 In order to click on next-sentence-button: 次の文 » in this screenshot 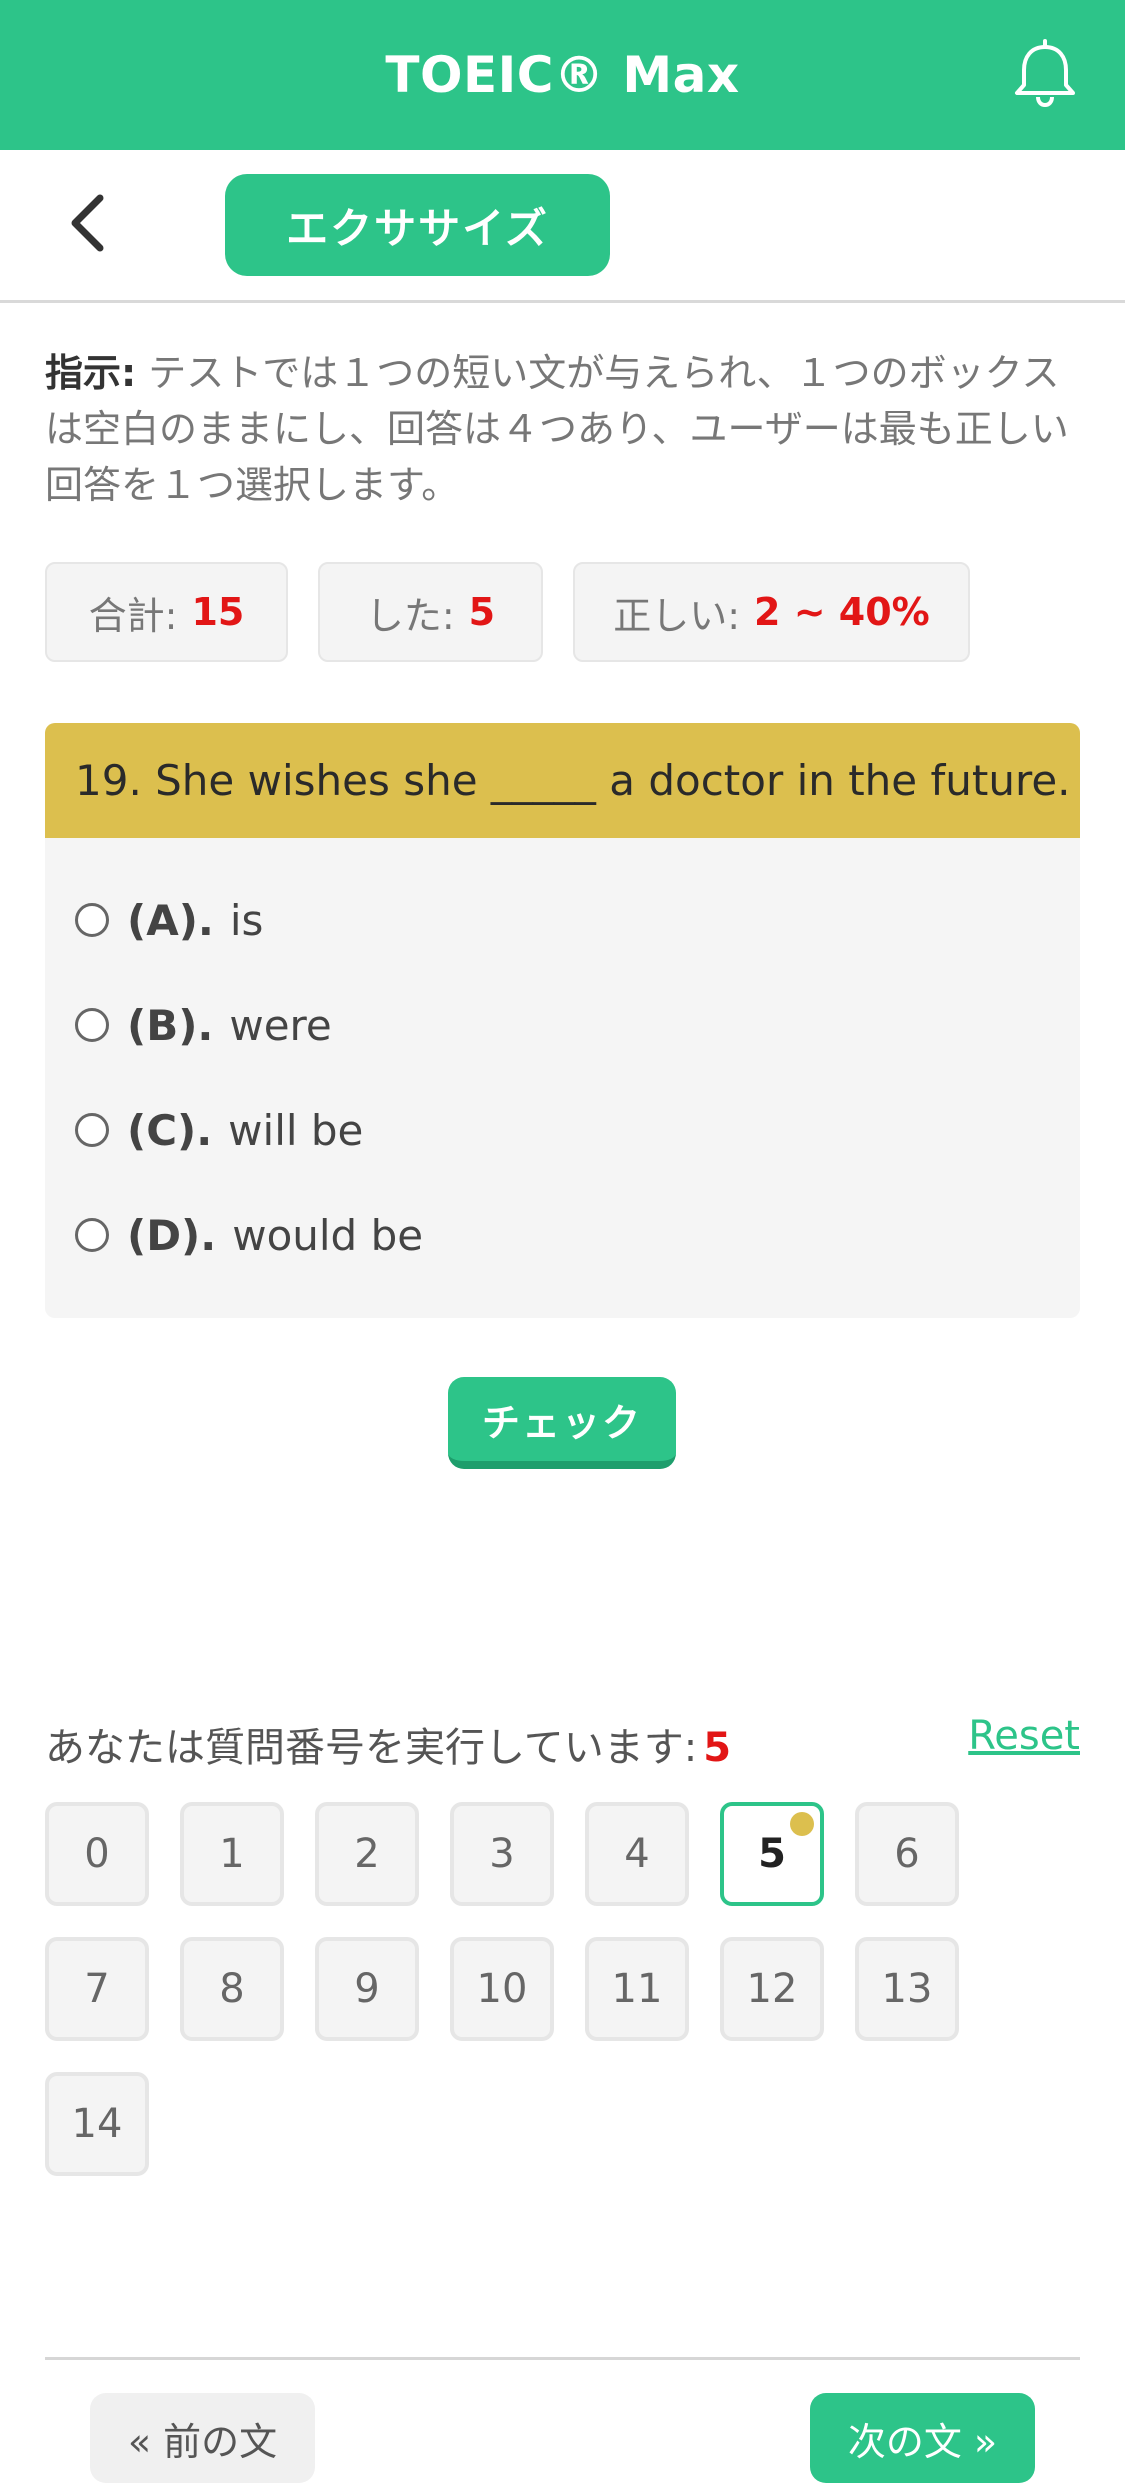, I will do `click(922, 2438)`.